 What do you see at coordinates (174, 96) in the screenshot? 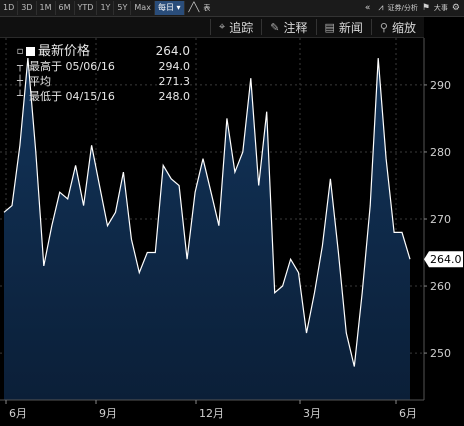
I see `legend-low-value: 248.0` at bounding box center [174, 96].